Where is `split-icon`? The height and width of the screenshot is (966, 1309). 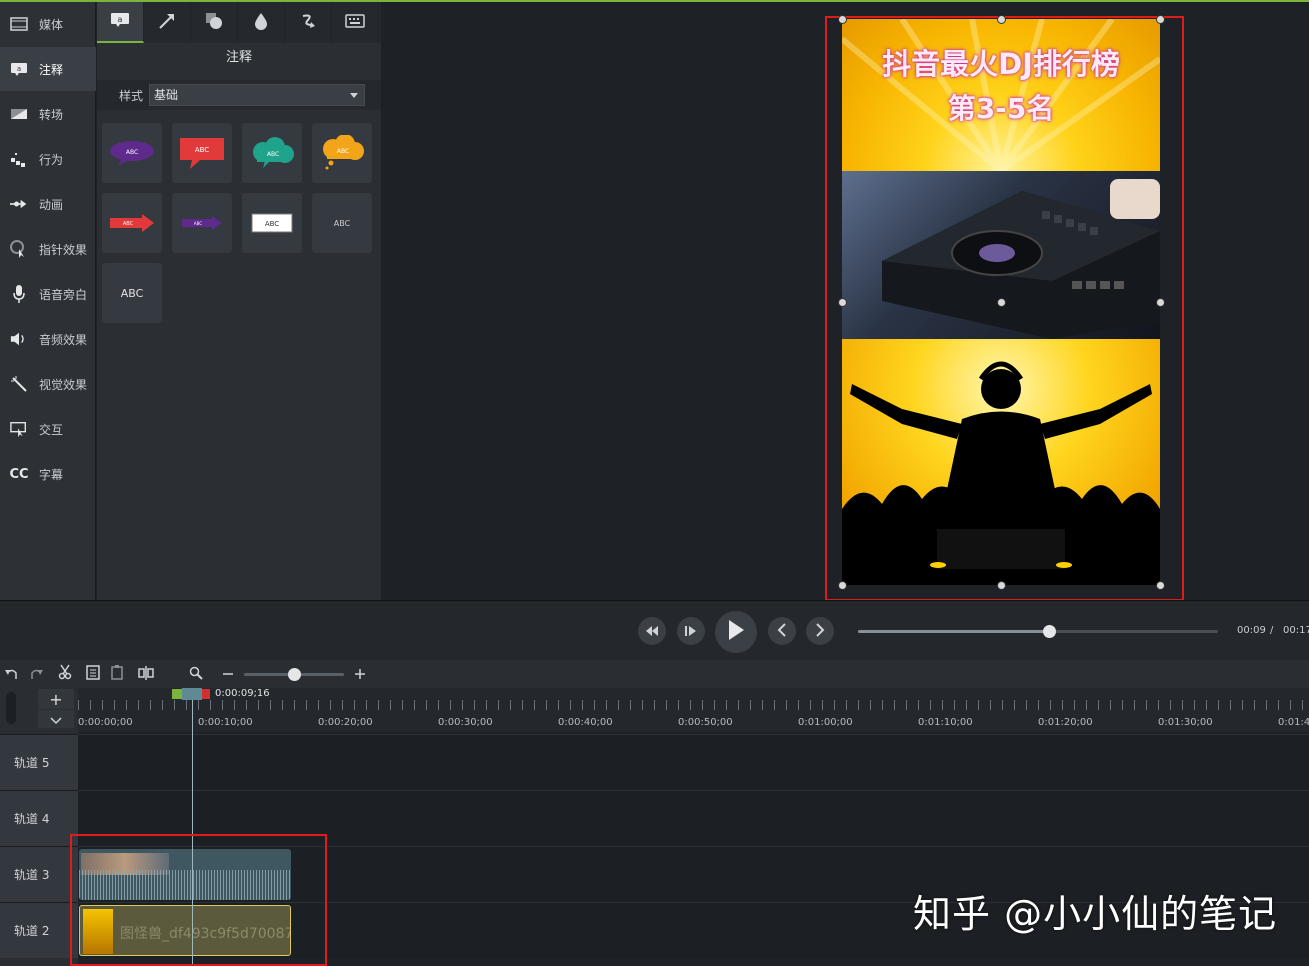
split-icon is located at coordinates (146, 674).